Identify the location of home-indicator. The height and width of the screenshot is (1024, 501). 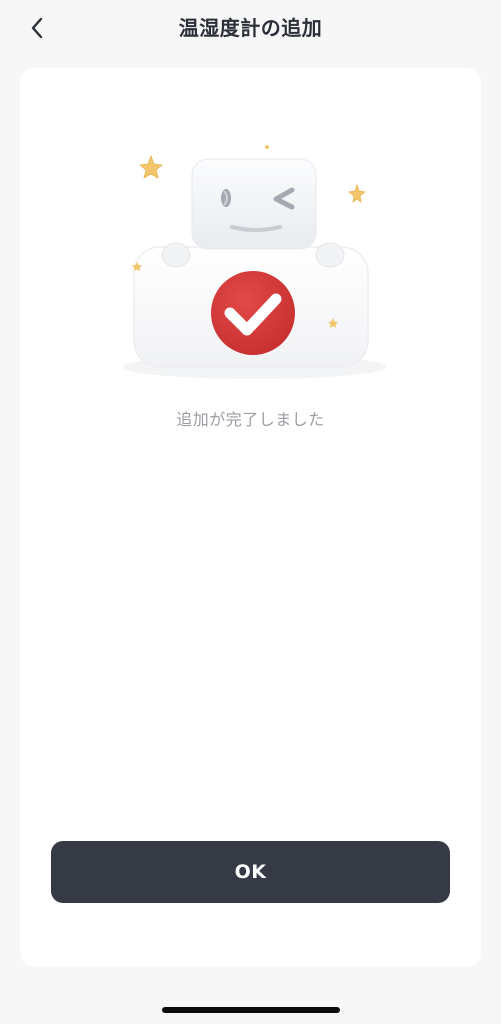
(251, 1010).